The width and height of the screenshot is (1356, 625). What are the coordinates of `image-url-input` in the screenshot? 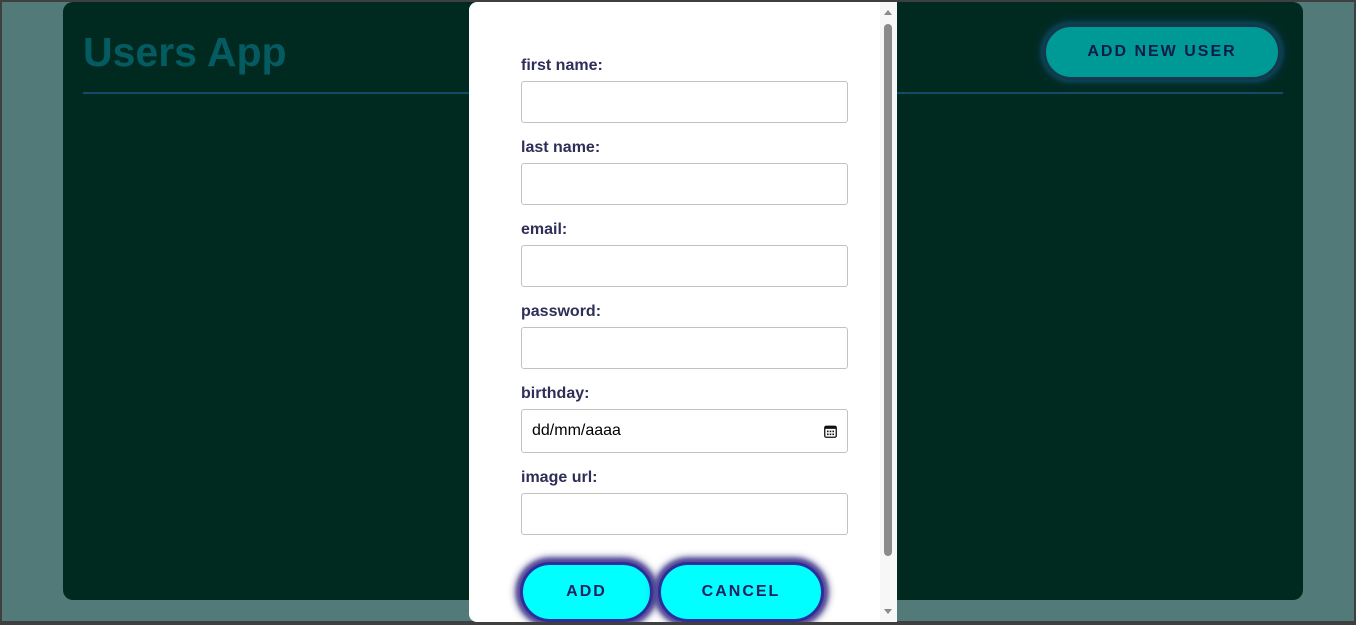 It's located at (684, 514).